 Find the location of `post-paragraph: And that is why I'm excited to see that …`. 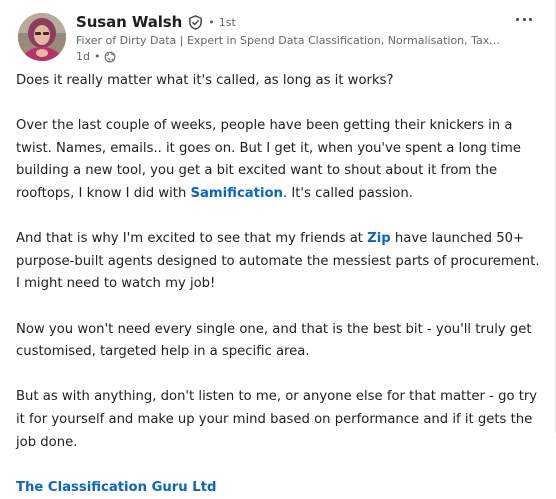

post-paragraph: And that is why I'm excited to see that … is located at coordinates (279, 262).